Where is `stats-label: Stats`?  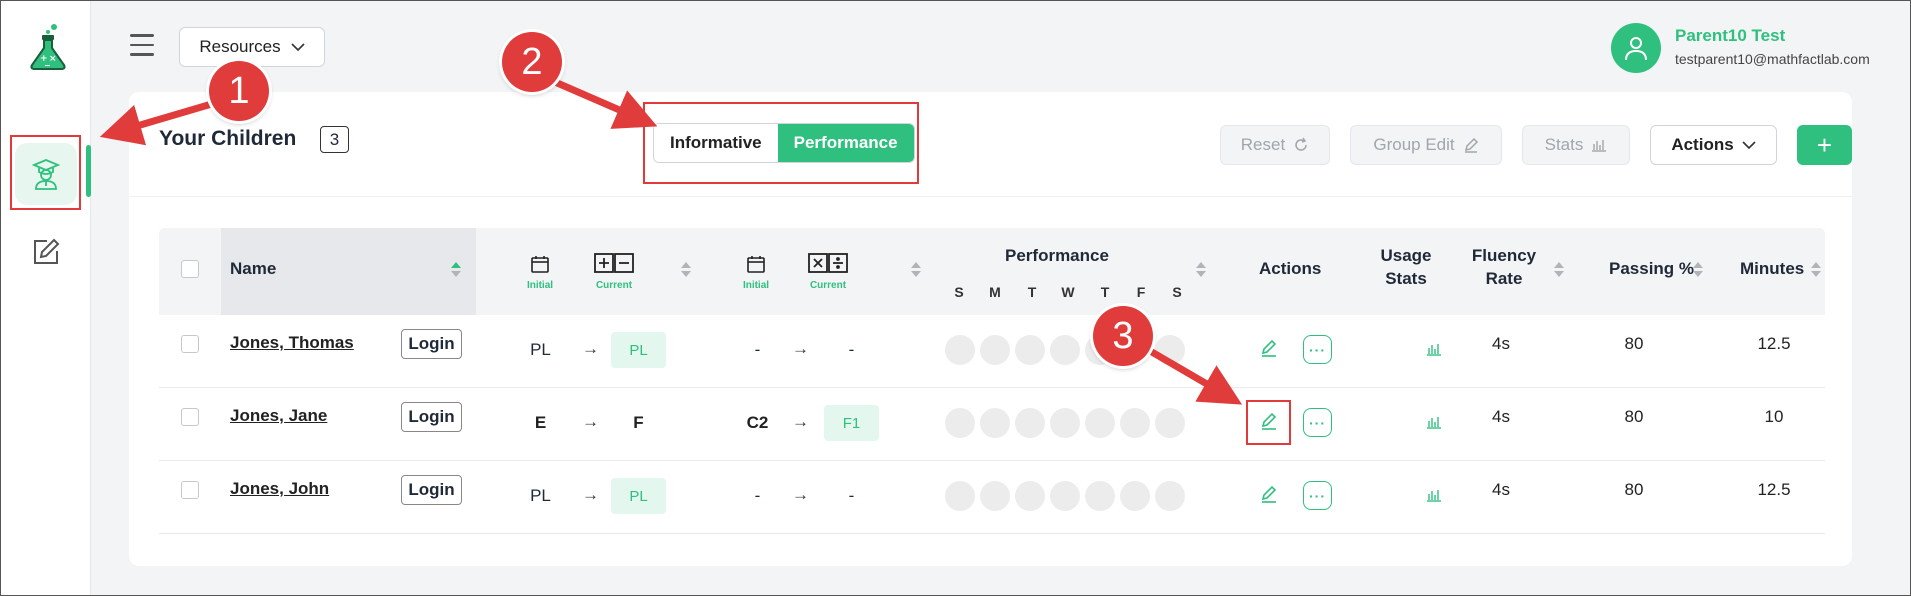
stats-label: Stats is located at coordinates (1564, 144).